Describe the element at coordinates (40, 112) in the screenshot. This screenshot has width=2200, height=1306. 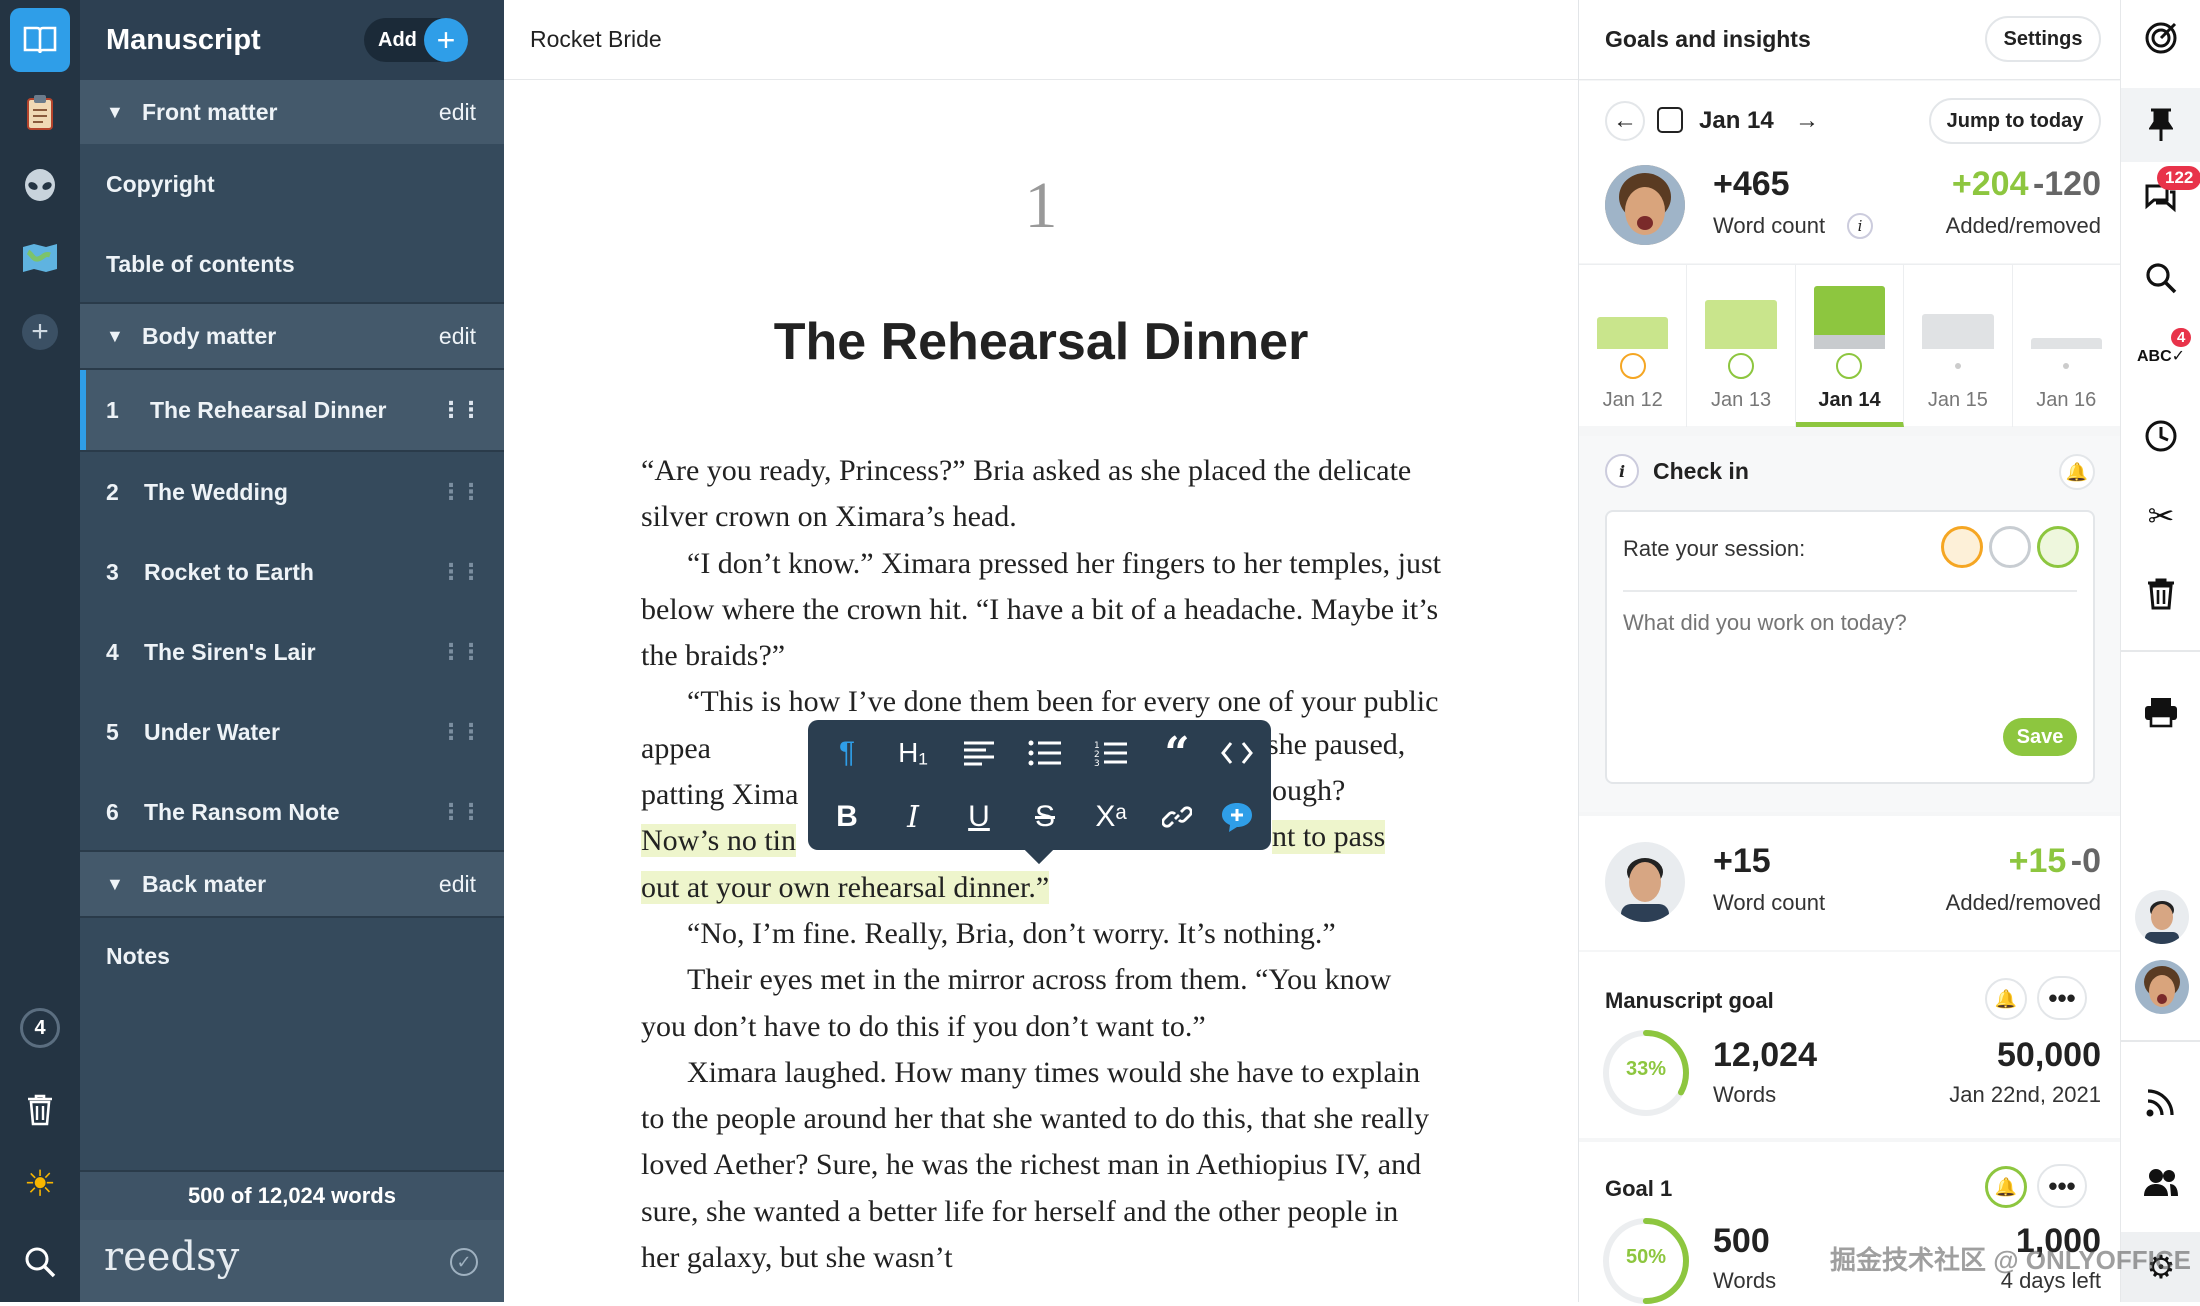
I see `clipboard-icon` at that location.